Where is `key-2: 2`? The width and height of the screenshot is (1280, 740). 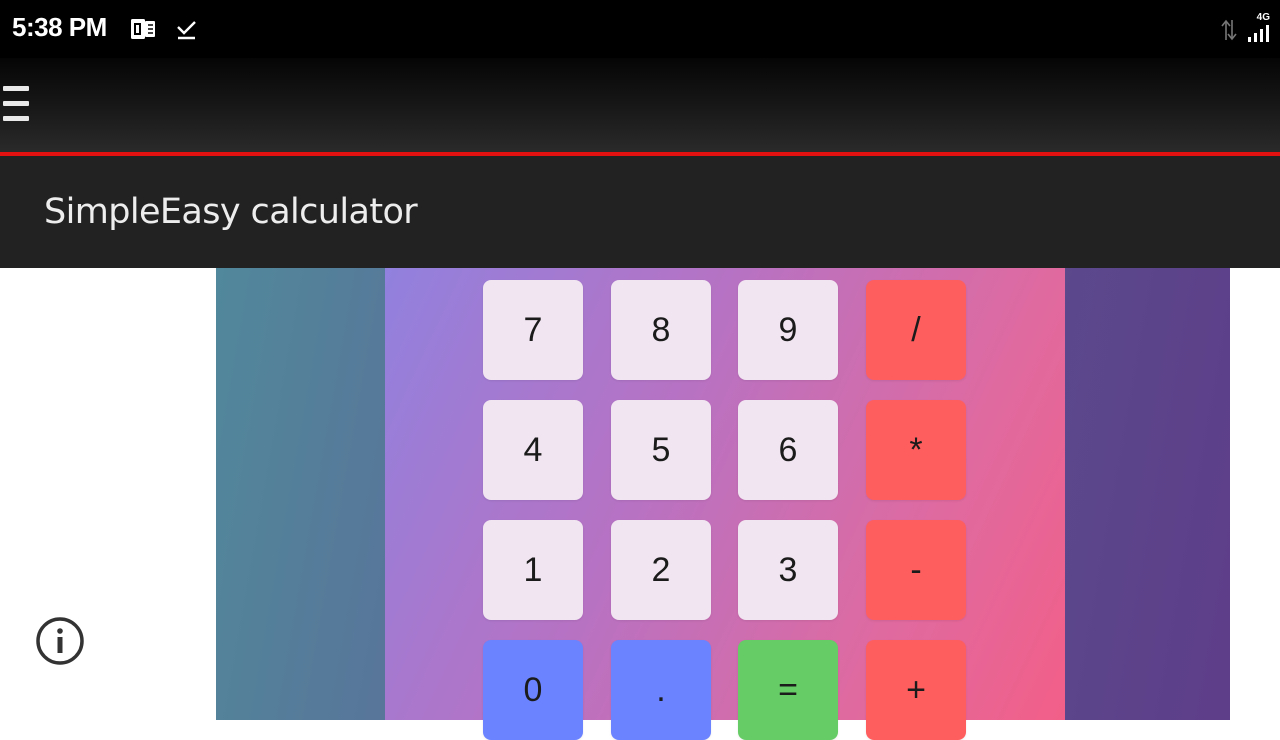 key-2: 2 is located at coordinates (661, 570).